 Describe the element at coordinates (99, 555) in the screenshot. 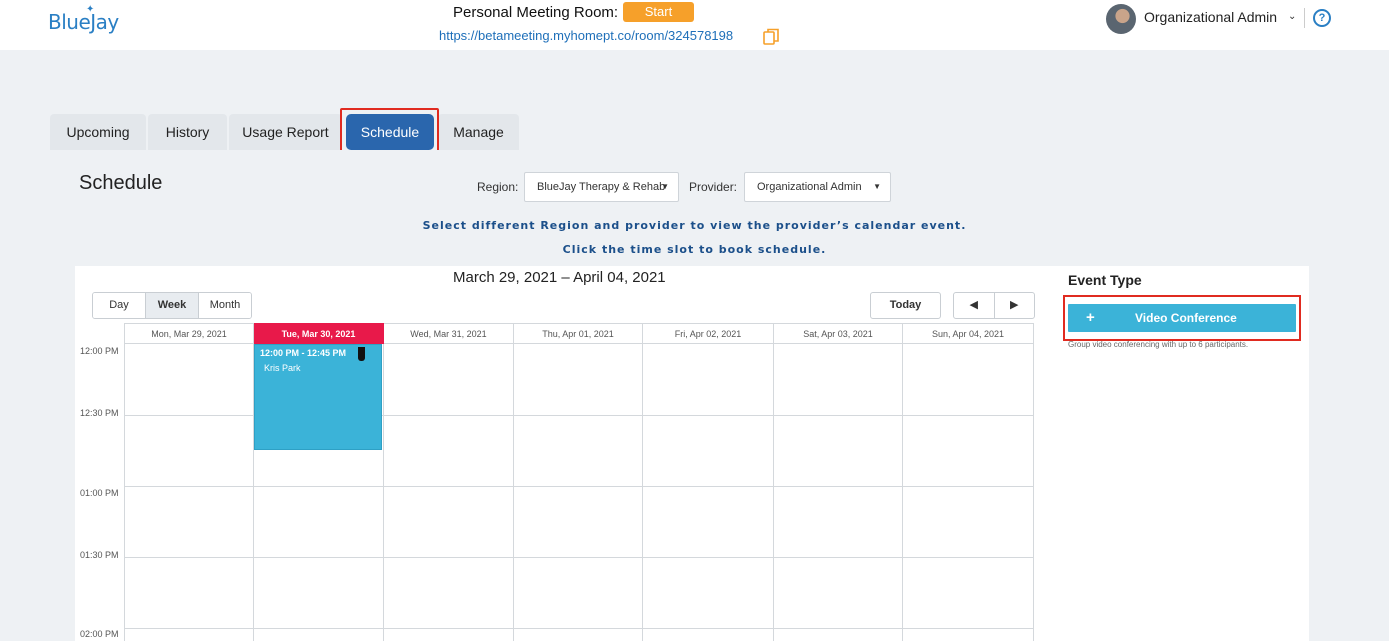

I see `time-label: 01:30 PM` at that location.